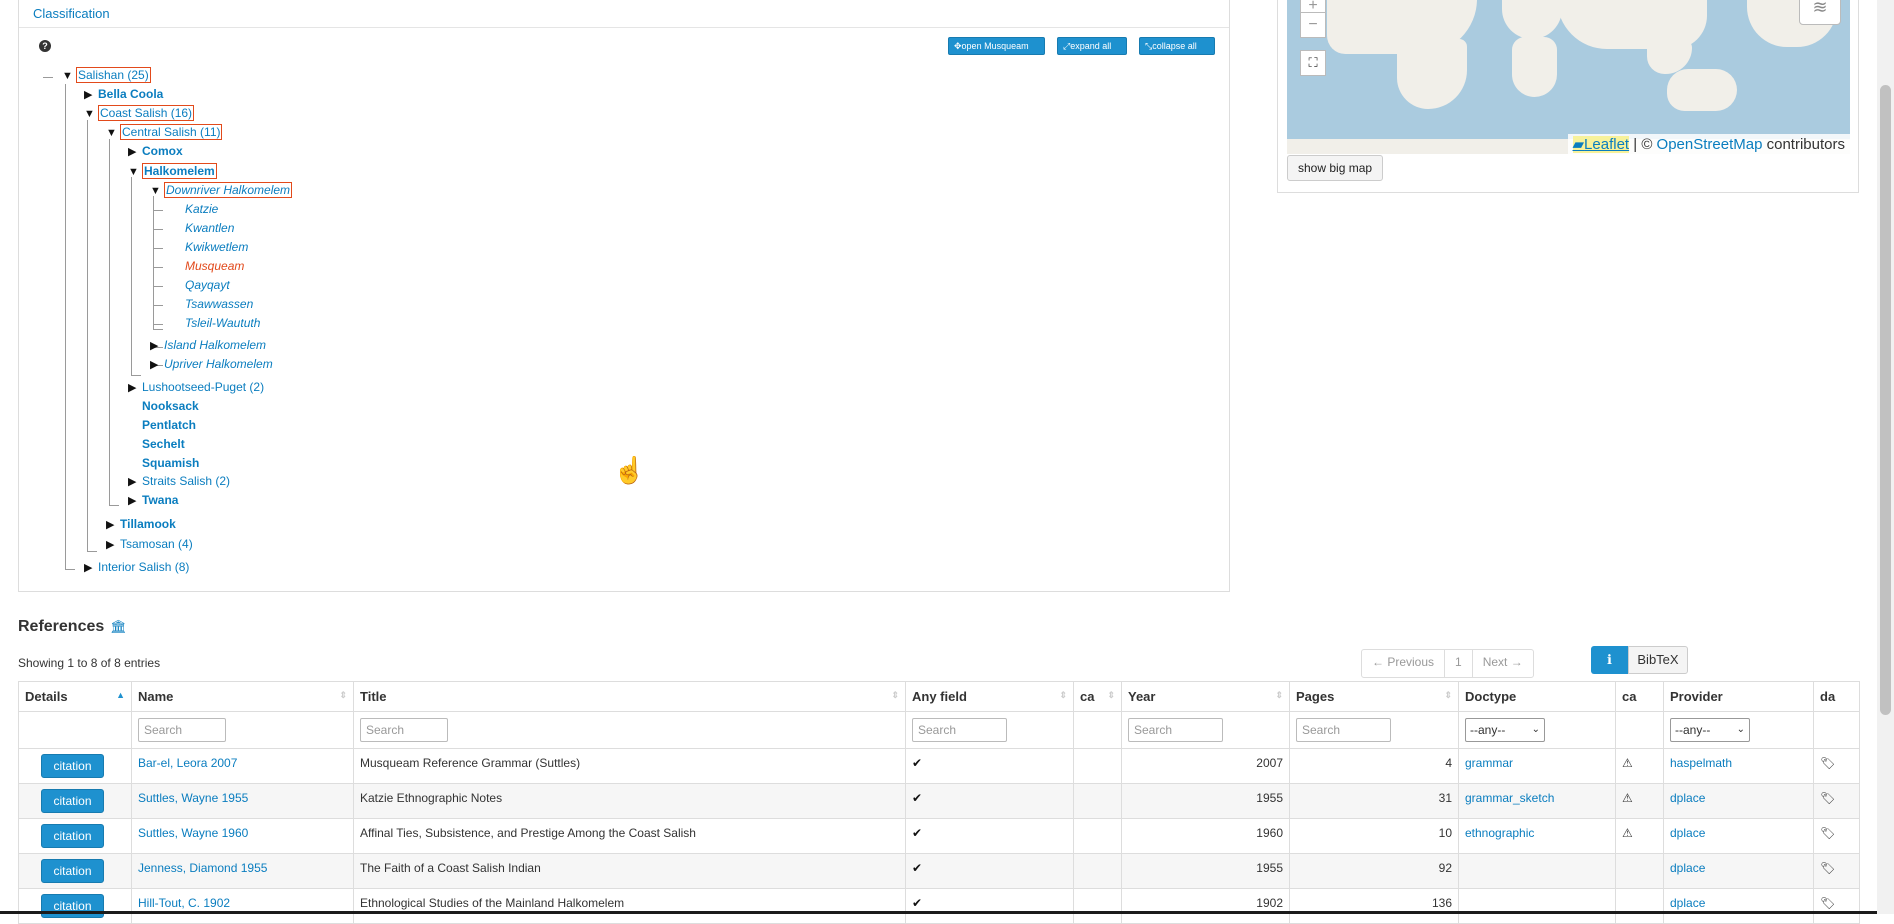  Describe the element at coordinates (1601, 144) in the screenshot. I see `leaflet-link: ▰Leaflet` at that location.